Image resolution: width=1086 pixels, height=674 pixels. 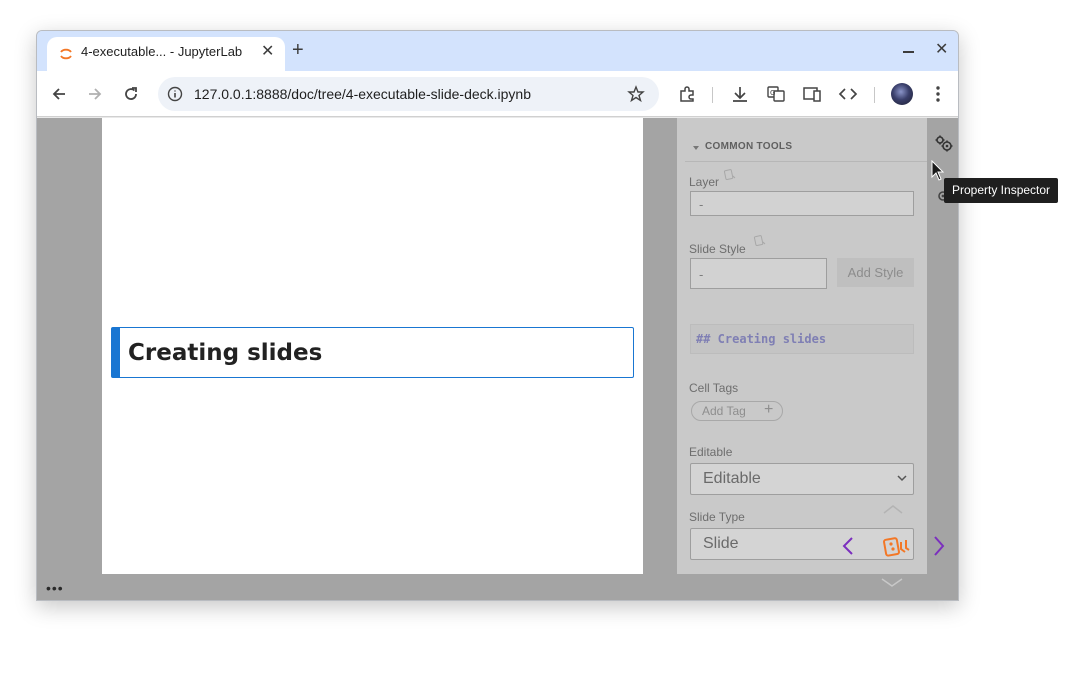 What do you see at coordinates (758, 273) in the screenshot?
I see `slide-style-field: -` at bounding box center [758, 273].